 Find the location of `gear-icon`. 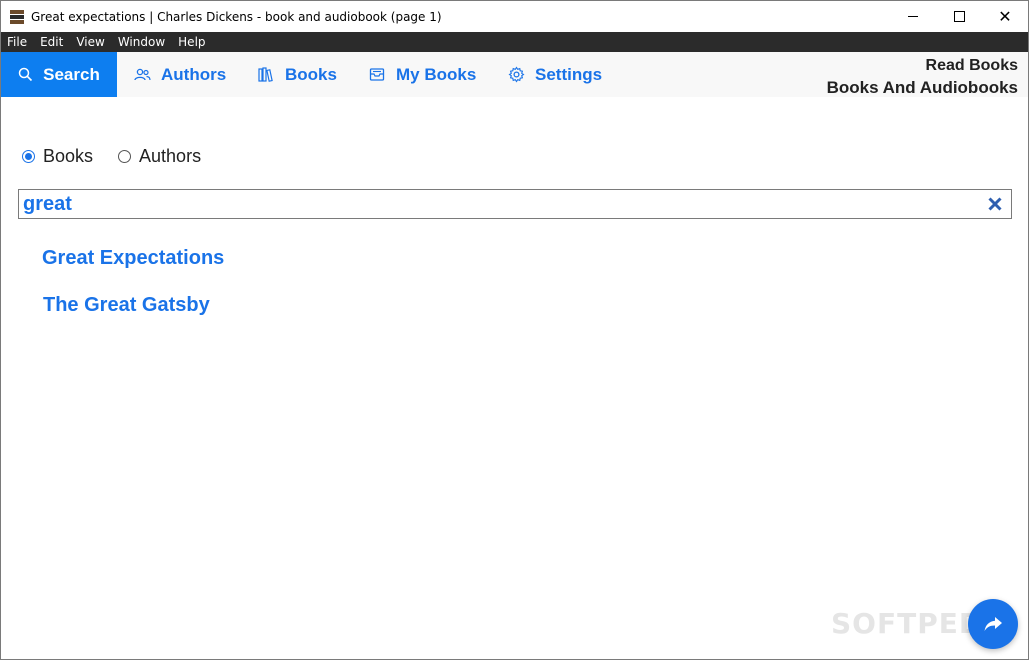

gear-icon is located at coordinates (516, 74).